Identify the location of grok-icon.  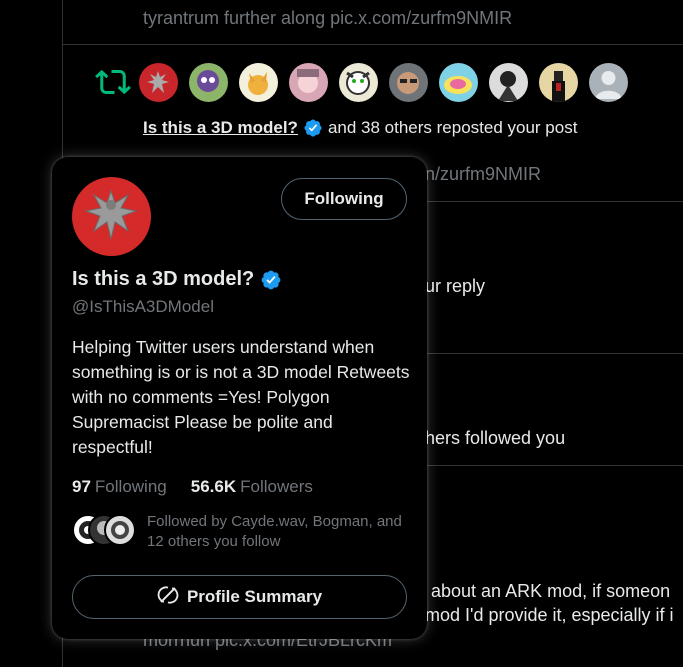
(172, 597).